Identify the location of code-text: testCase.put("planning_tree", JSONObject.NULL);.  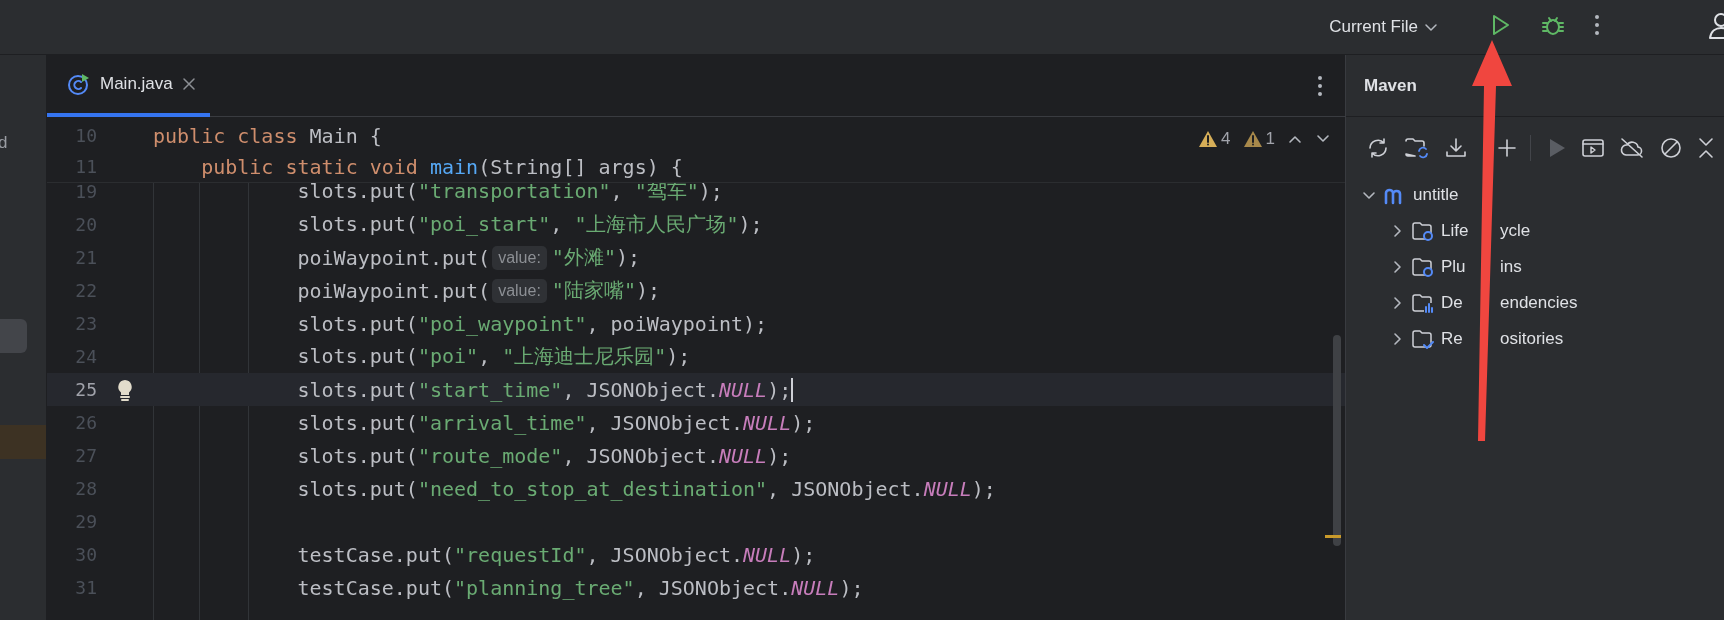
(580, 587).